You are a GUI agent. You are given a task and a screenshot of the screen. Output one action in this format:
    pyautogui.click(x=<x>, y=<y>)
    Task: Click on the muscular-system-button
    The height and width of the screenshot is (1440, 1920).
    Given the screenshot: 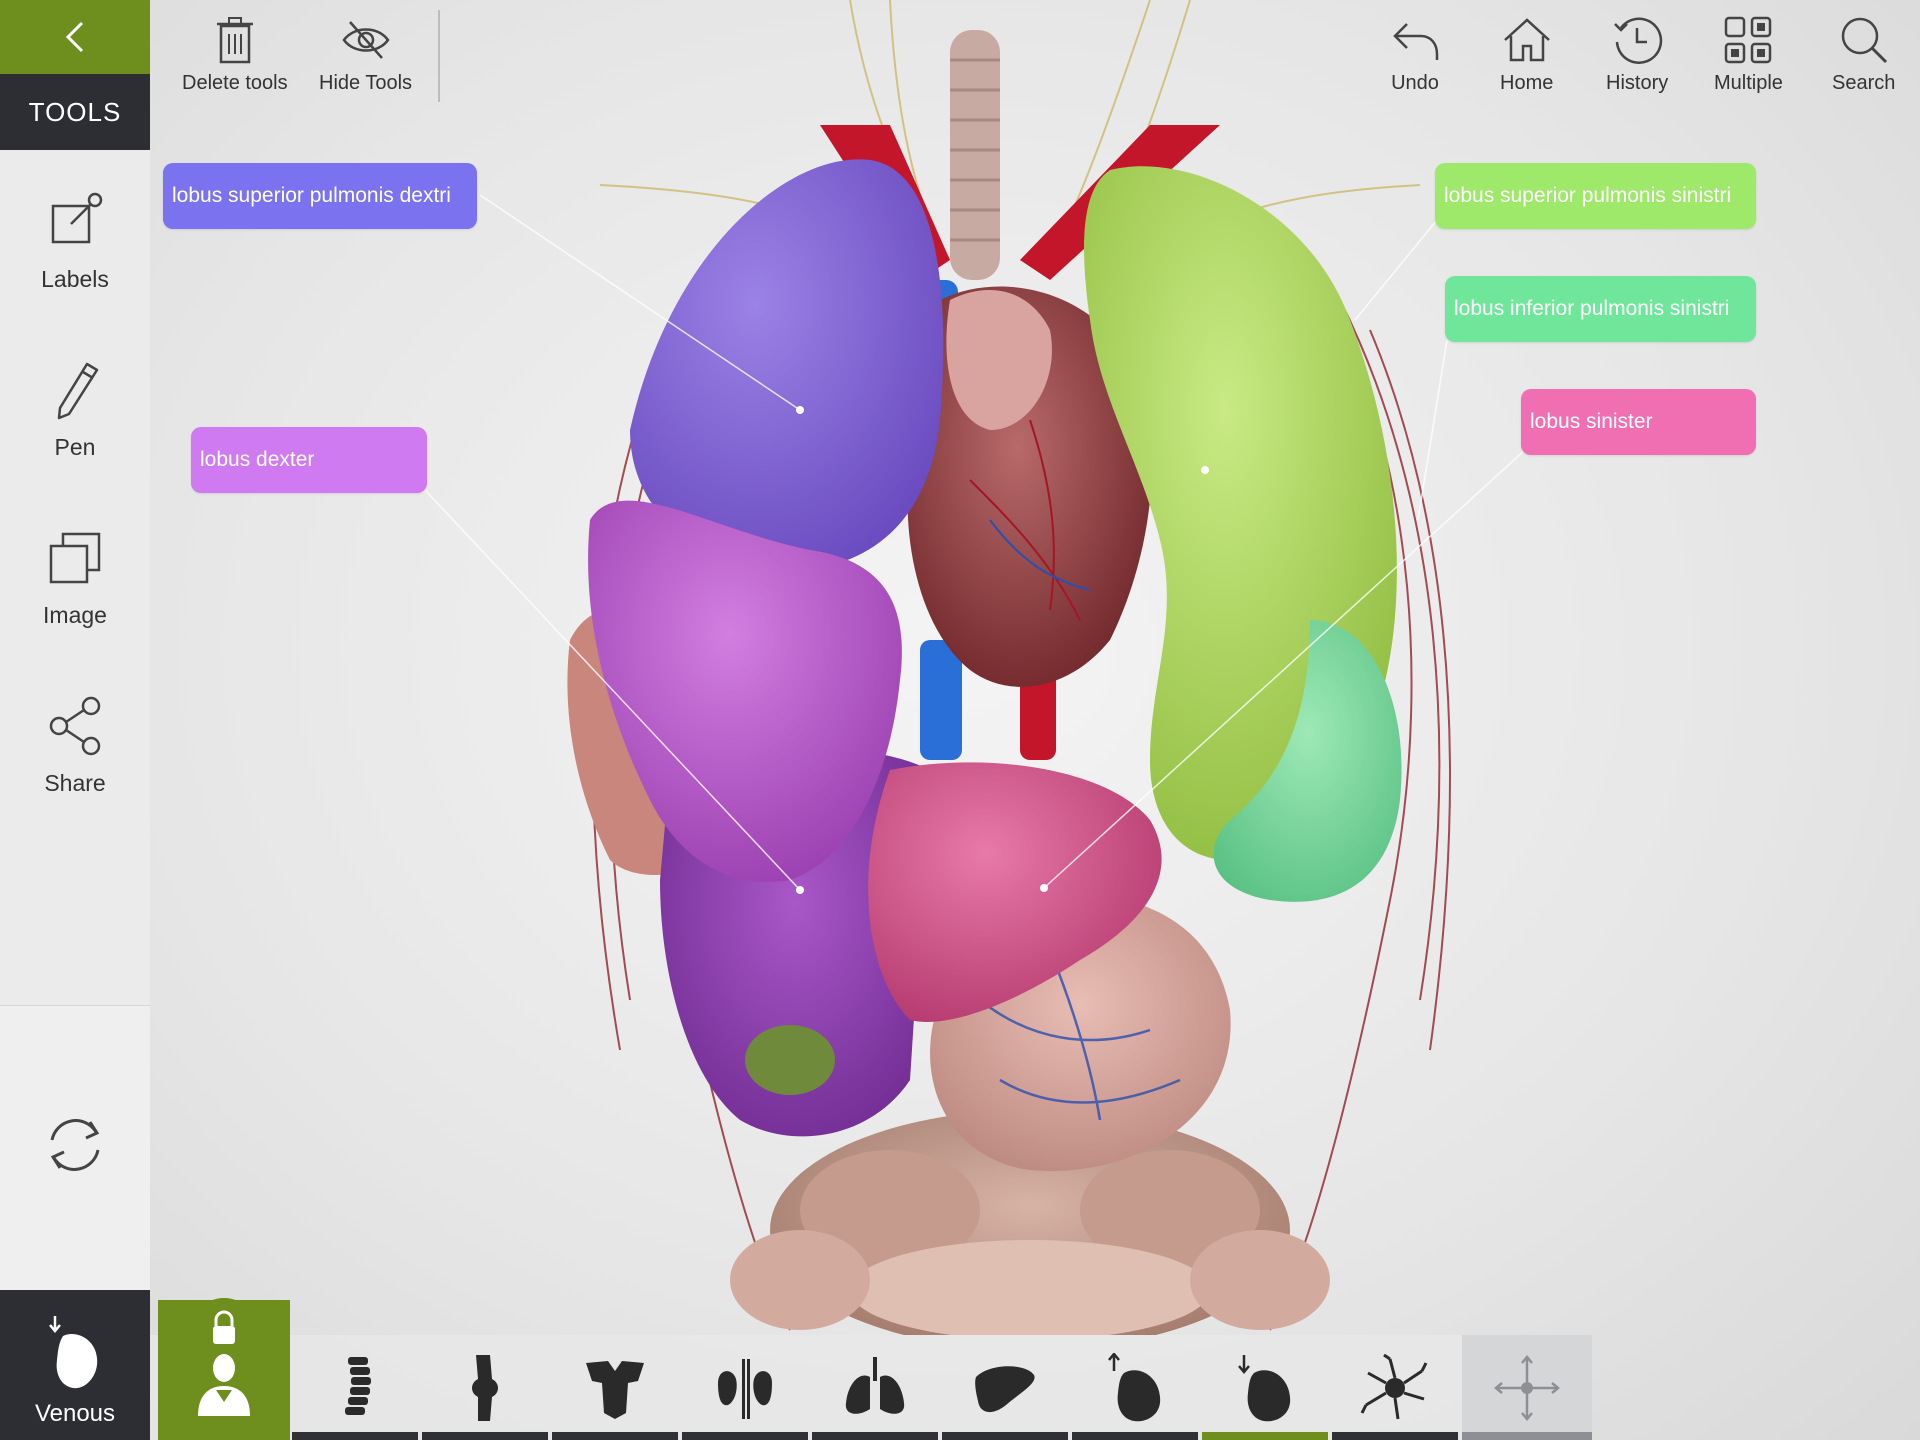 What is the action you would take?
    pyautogui.click(x=615, y=1387)
    